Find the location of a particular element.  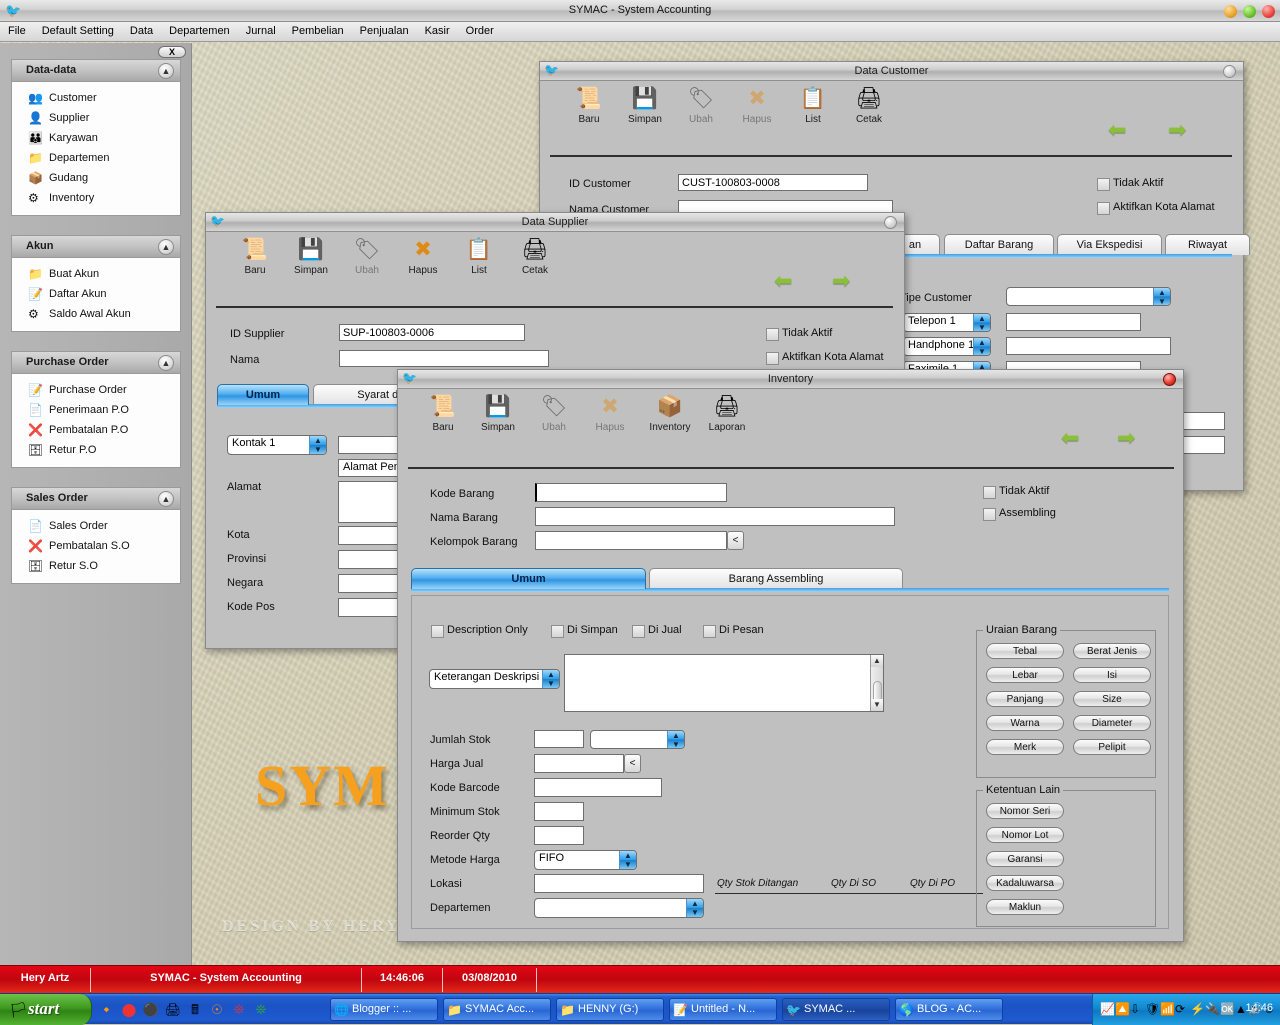

customer-window-titlebar: 🐦 Data Customer is located at coordinates (891, 71).